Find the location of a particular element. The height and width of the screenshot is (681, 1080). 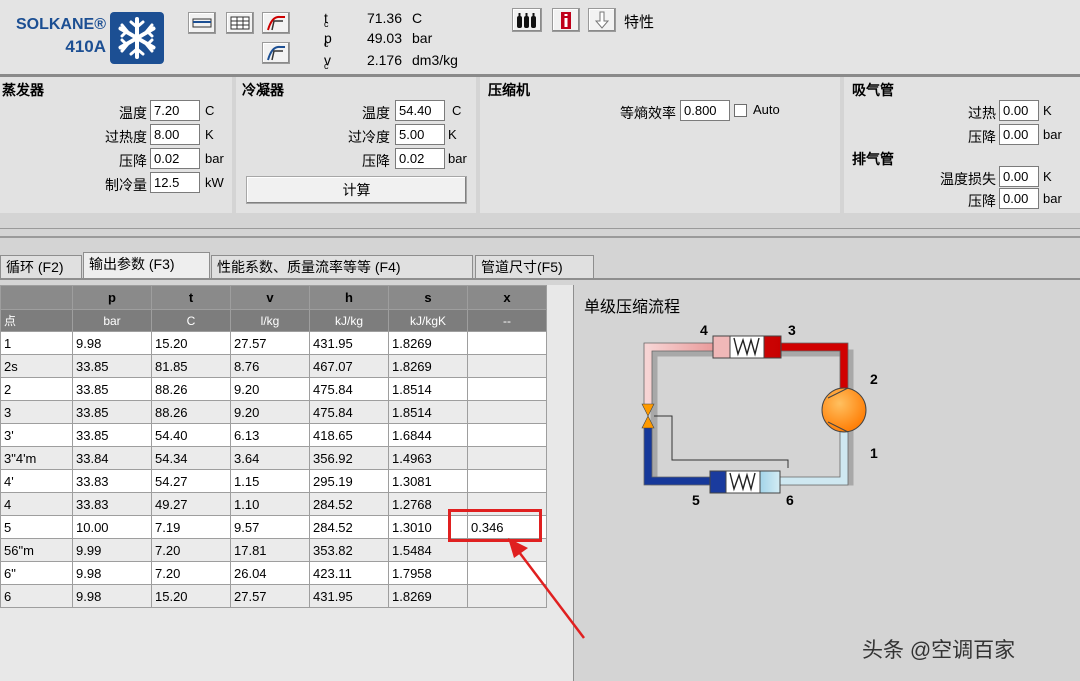

table-header-row-cell: p is located at coordinates (112, 297).